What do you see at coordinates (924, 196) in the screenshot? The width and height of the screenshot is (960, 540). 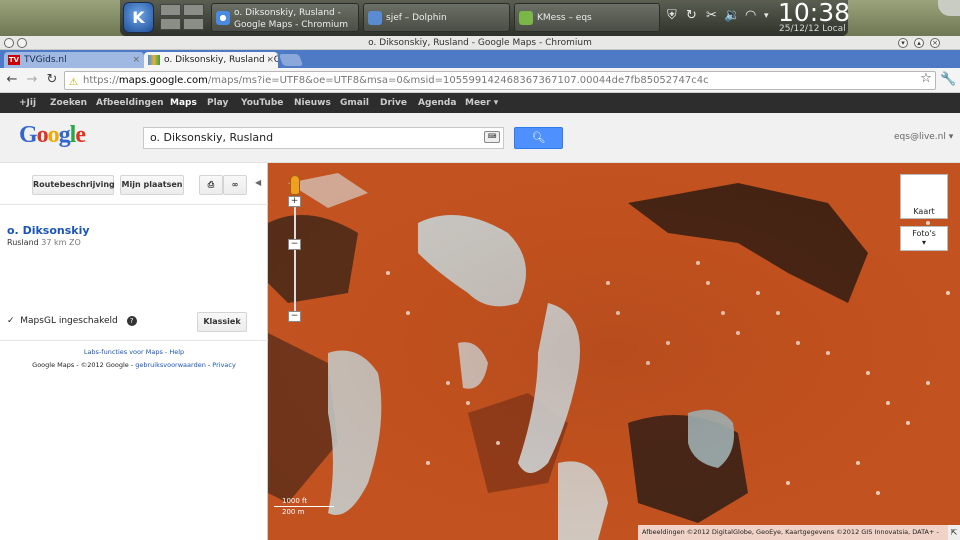 I see `map-type-kaart: Kaart` at bounding box center [924, 196].